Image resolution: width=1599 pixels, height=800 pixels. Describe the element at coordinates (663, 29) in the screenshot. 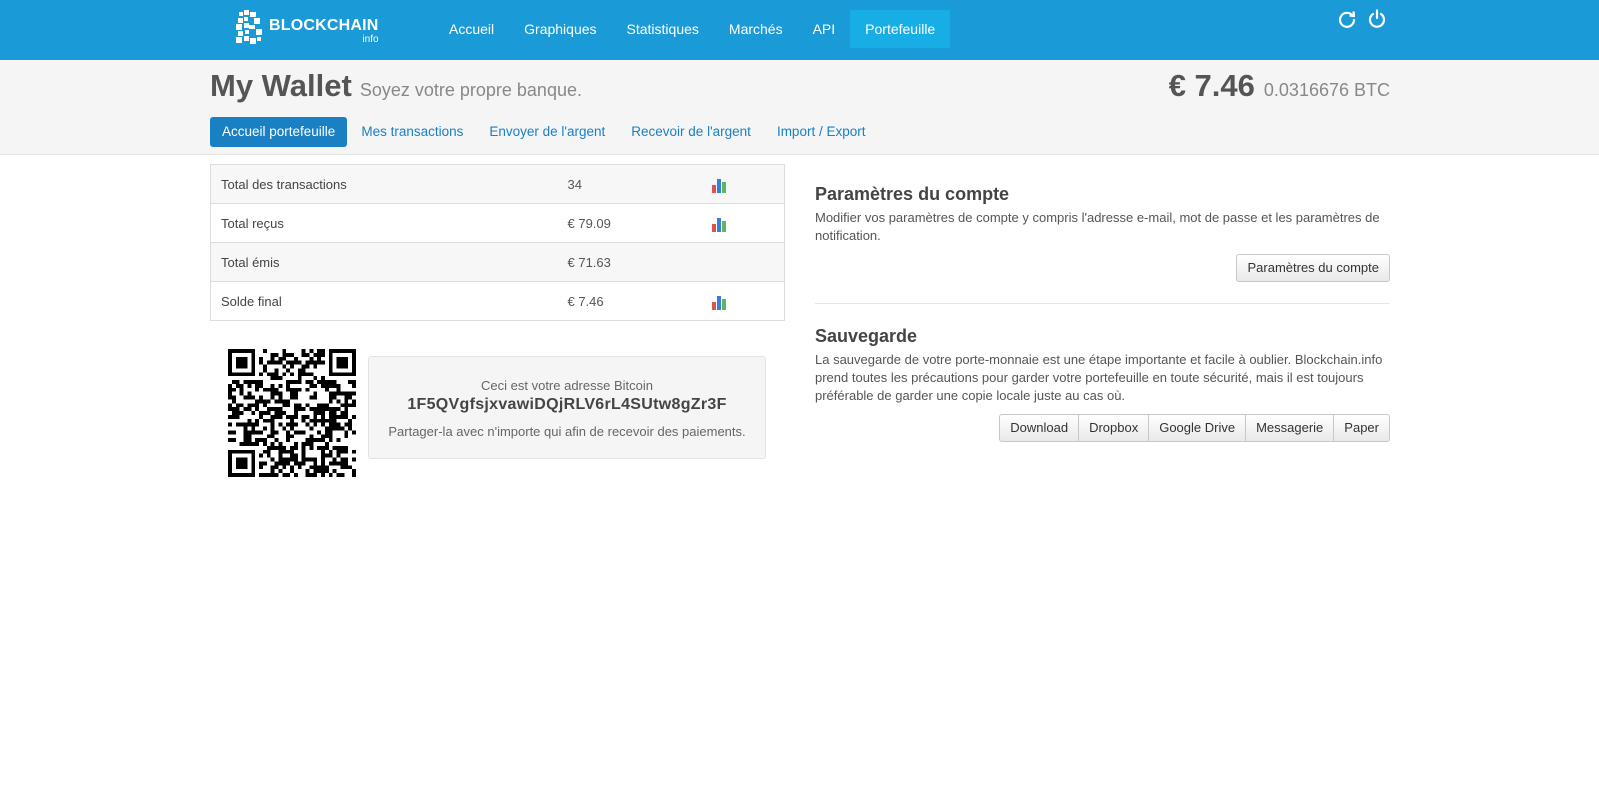

I see `nav-item-statistiques: Statistiques` at that location.